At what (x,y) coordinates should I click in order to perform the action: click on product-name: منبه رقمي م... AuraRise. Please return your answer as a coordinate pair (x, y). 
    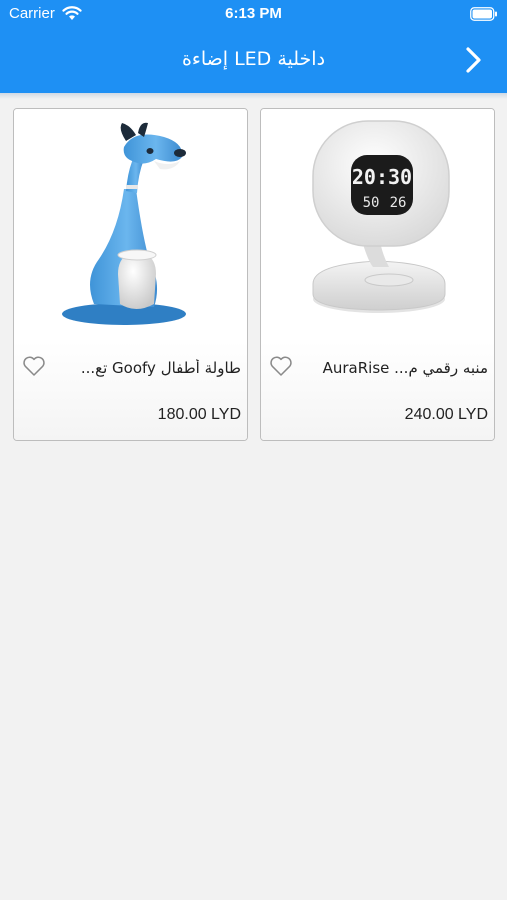
    Looking at the image, I should click on (399, 368).